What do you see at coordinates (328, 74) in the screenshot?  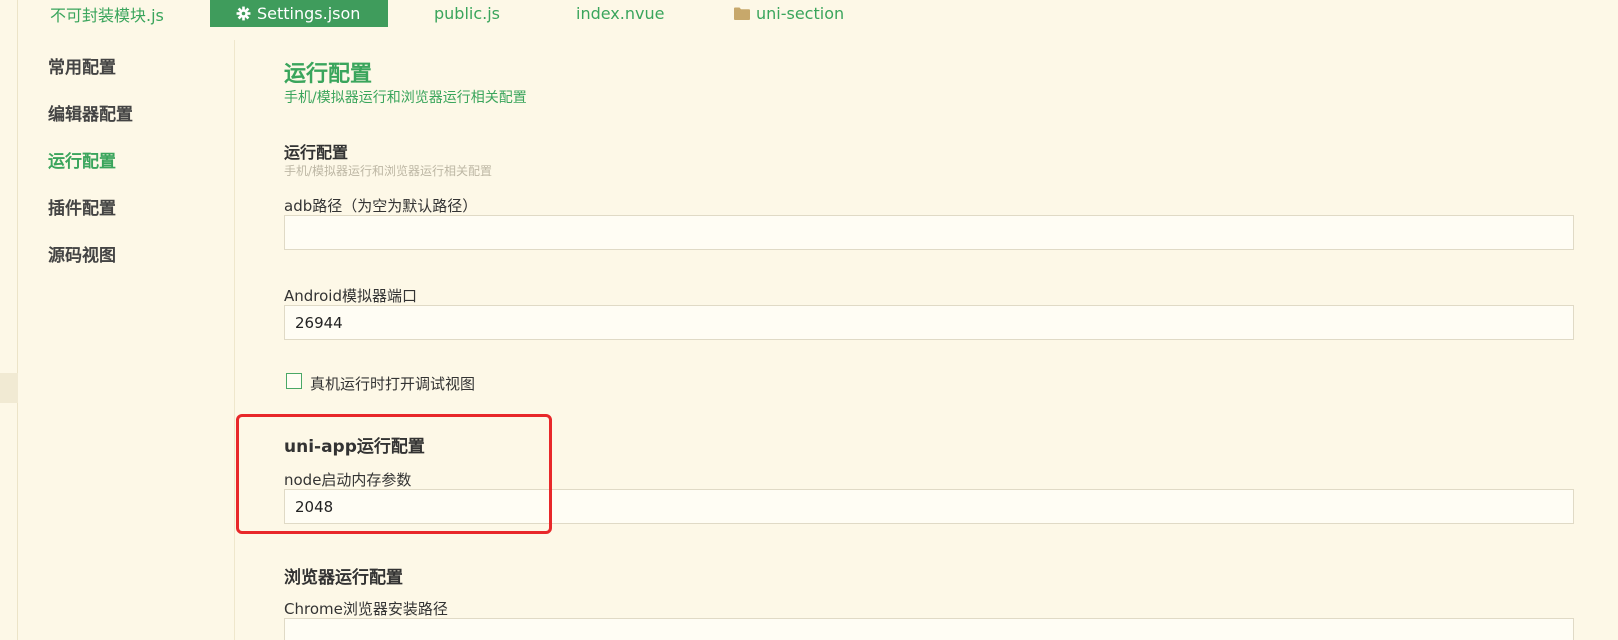 I see `page-title: 运行配置` at bounding box center [328, 74].